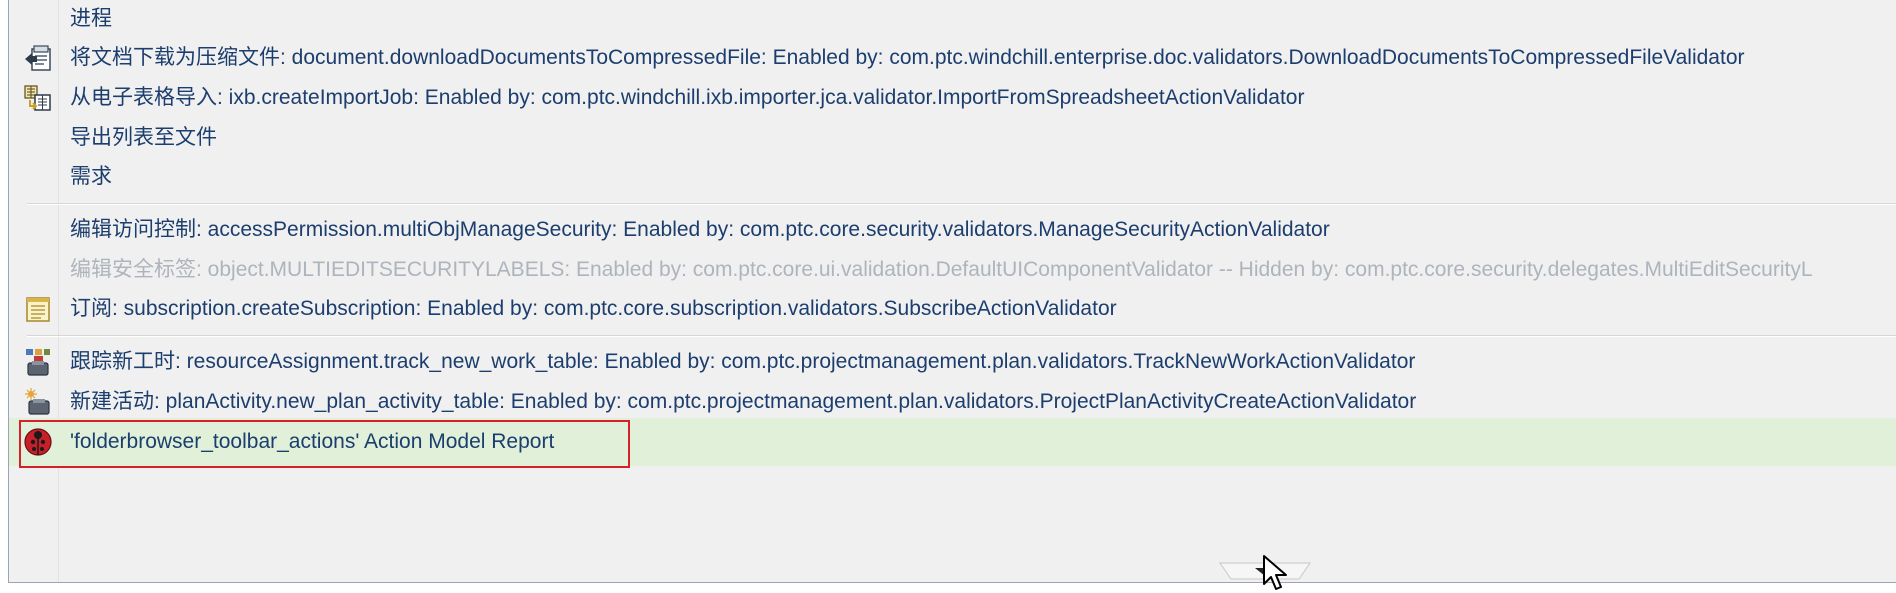 This screenshot has width=1896, height=593. What do you see at coordinates (37, 401) in the screenshot?
I see `new-activity-icon` at bounding box center [37, 401].